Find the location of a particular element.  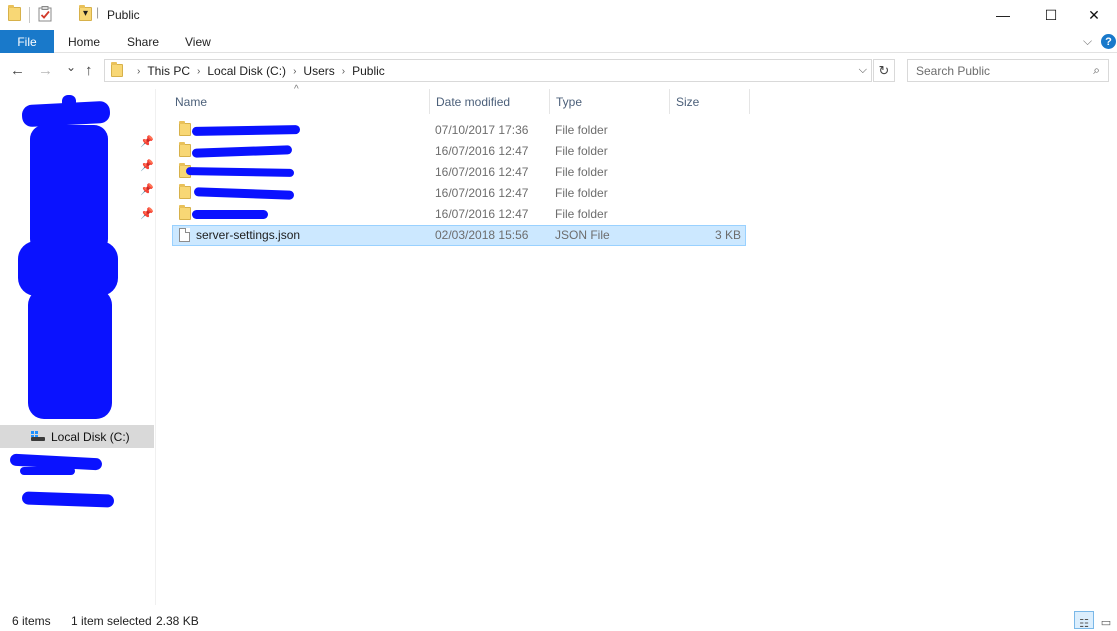

back-button: ← is located at coordinates (17, 70).